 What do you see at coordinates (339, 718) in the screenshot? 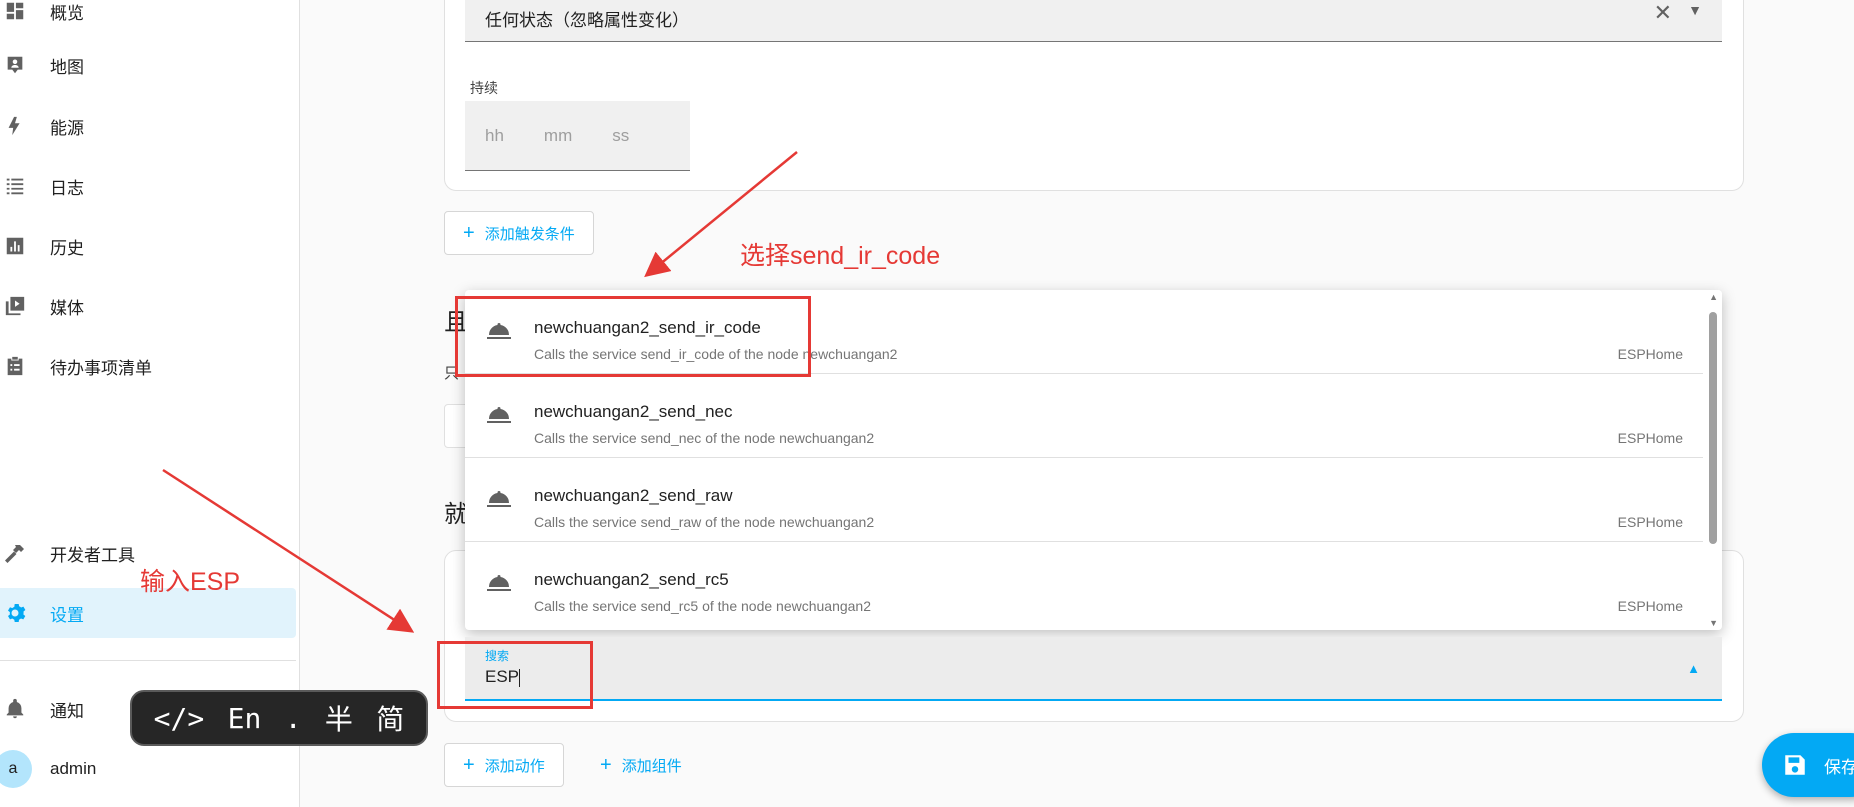
I see `ime-width-toggle: 半` at bounding box center [339, 718].